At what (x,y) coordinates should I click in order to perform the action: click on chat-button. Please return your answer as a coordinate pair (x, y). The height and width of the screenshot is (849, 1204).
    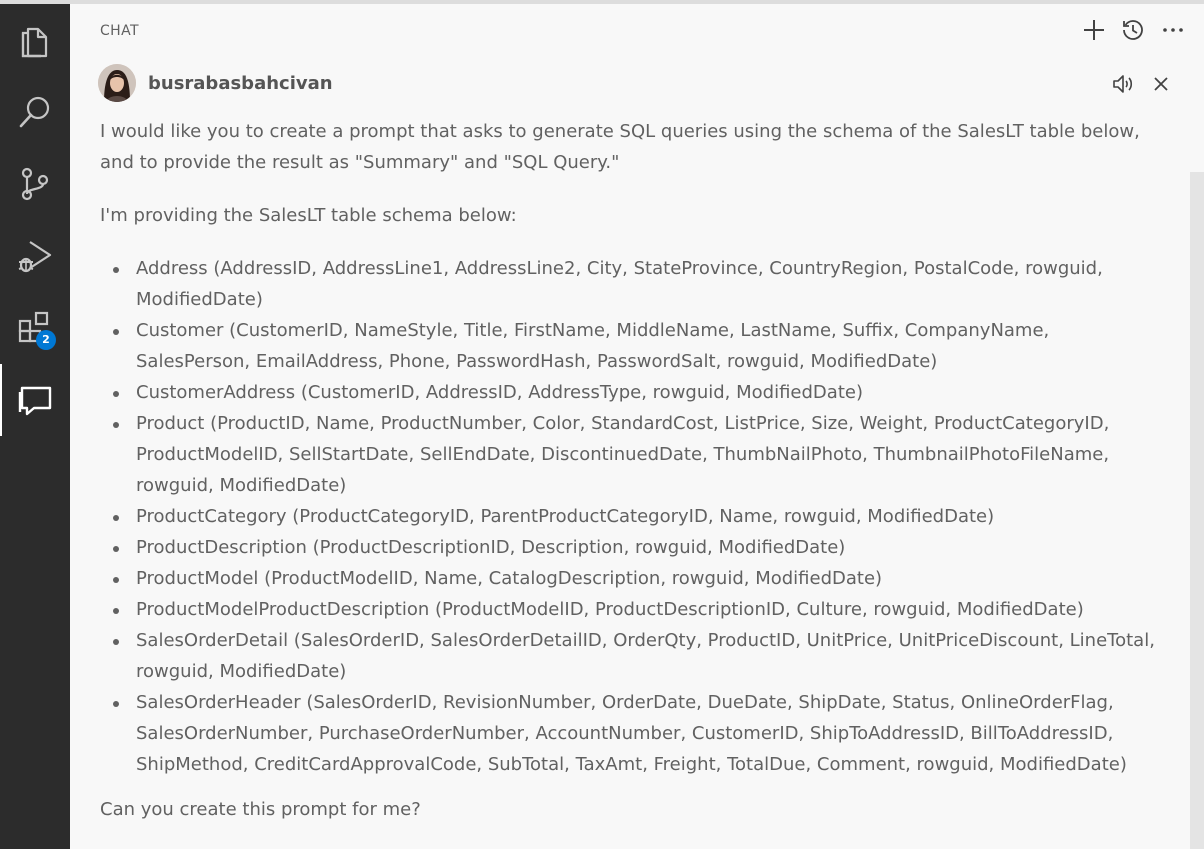
    Looking at the image, I should click on (35, 400).